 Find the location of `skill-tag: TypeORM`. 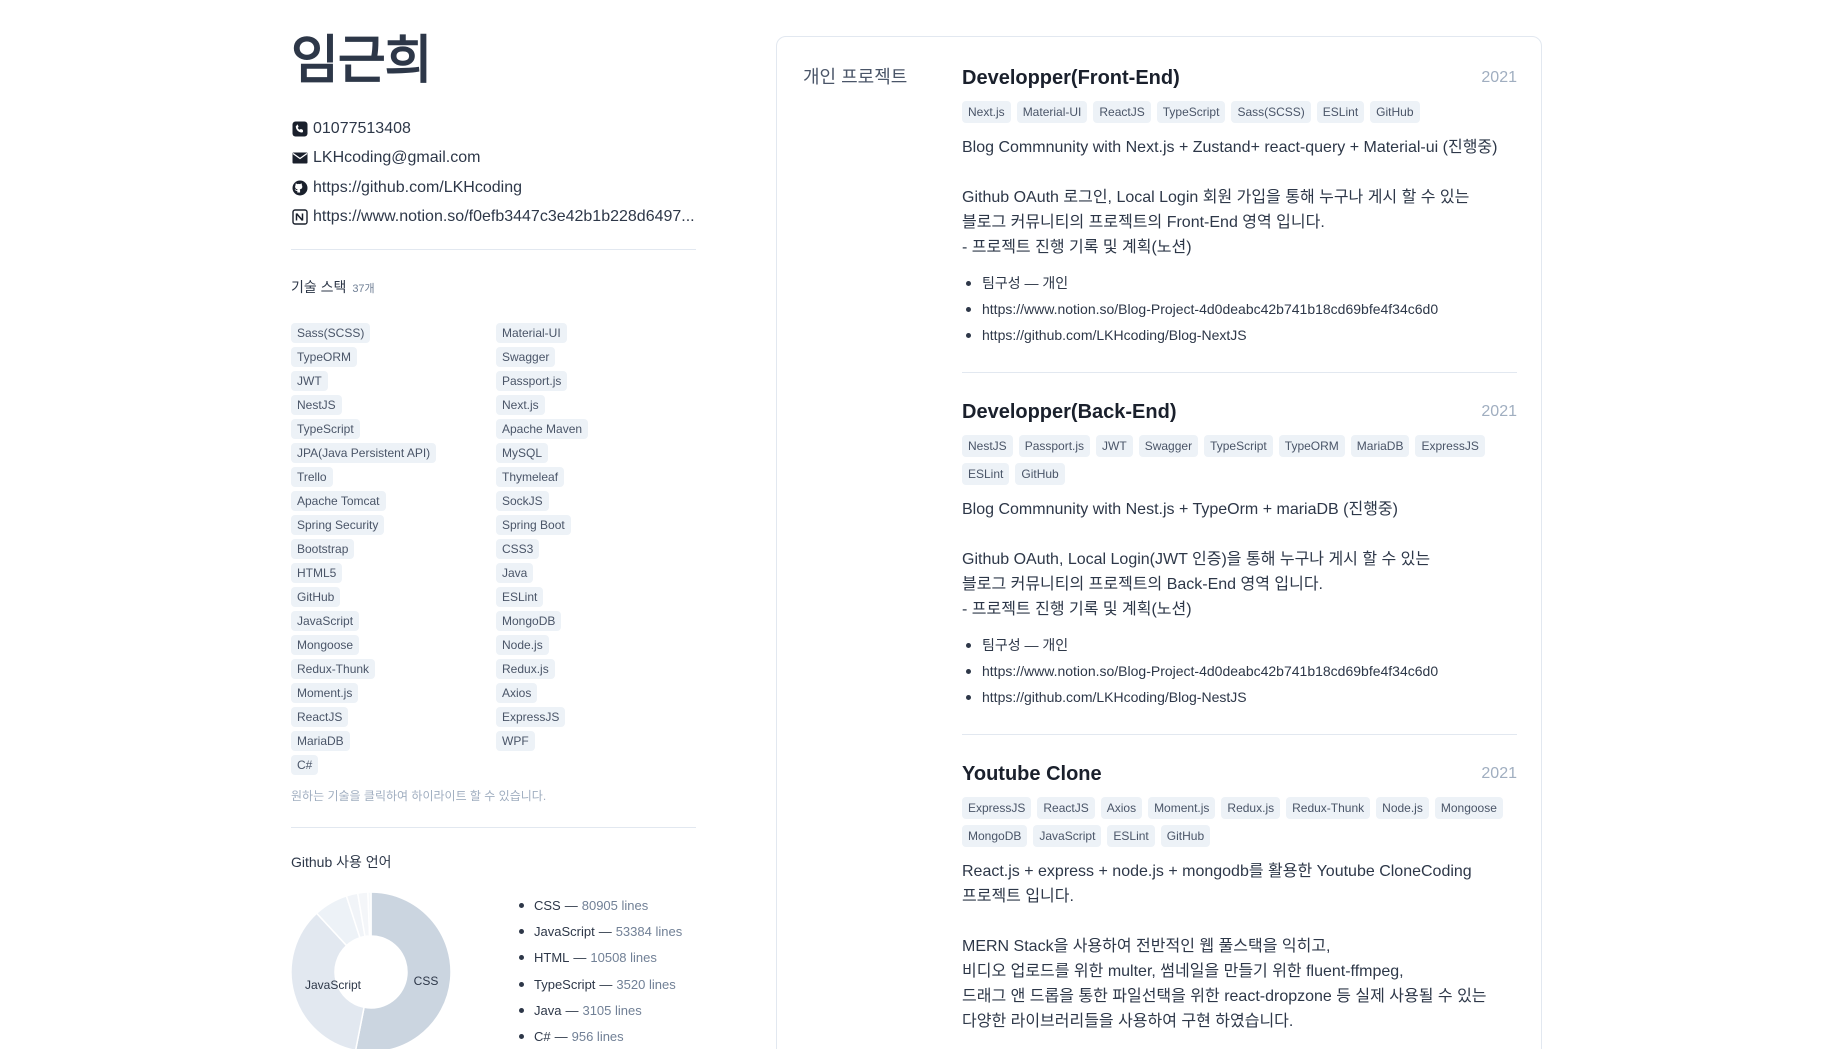

skill-tag: TypeORM is located at coordinates (324, 357).